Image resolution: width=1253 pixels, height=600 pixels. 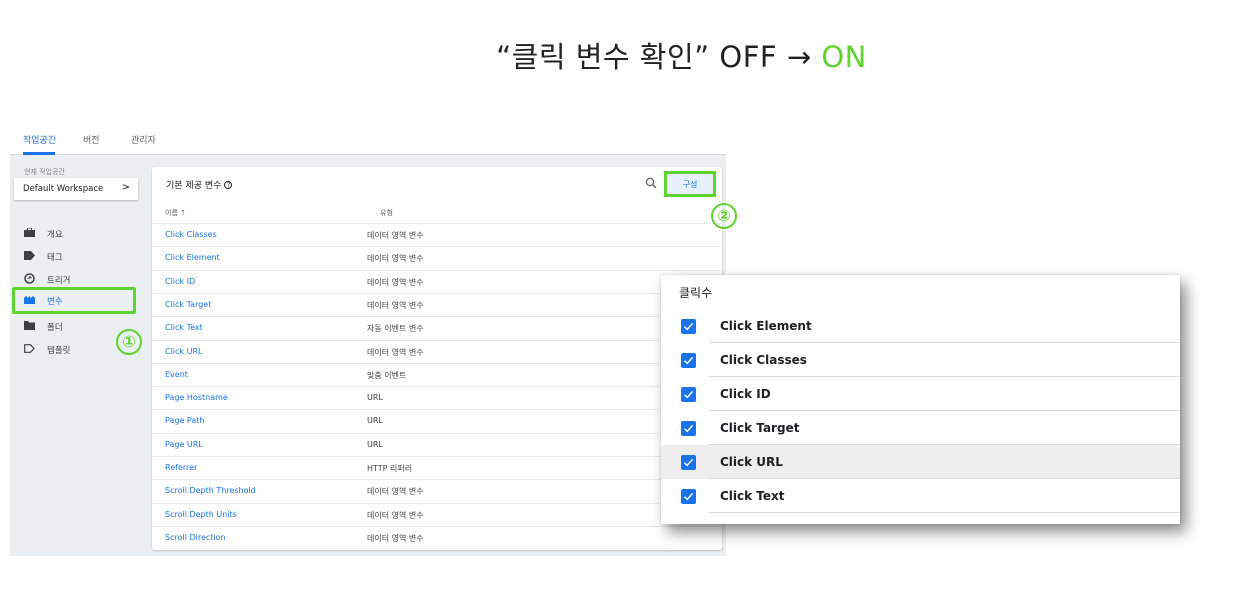 I want to click on folder-icon, so click(x=29, y=325).